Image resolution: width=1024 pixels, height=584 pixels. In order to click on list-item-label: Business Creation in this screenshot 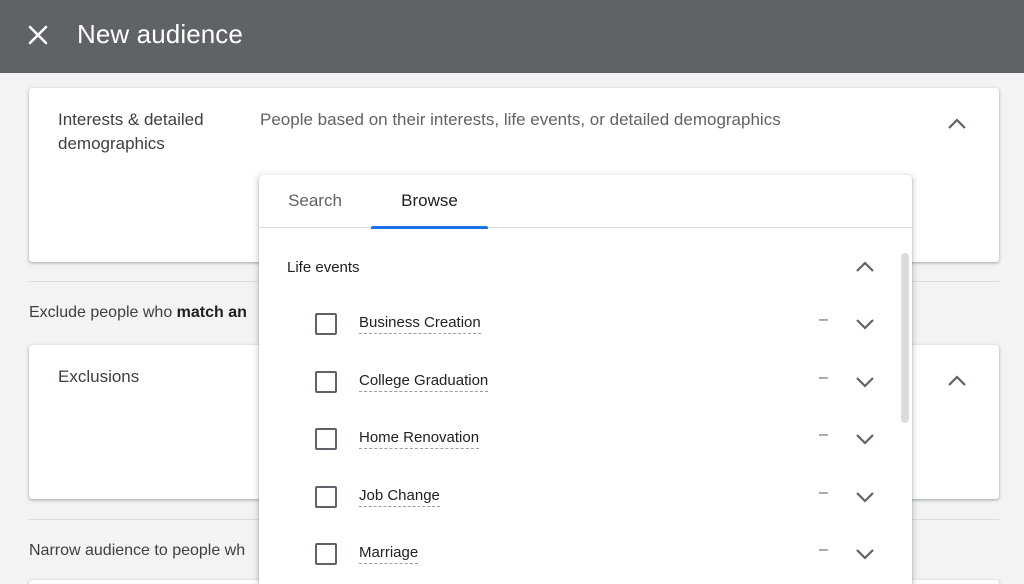, I will do `click(420, 324)`.